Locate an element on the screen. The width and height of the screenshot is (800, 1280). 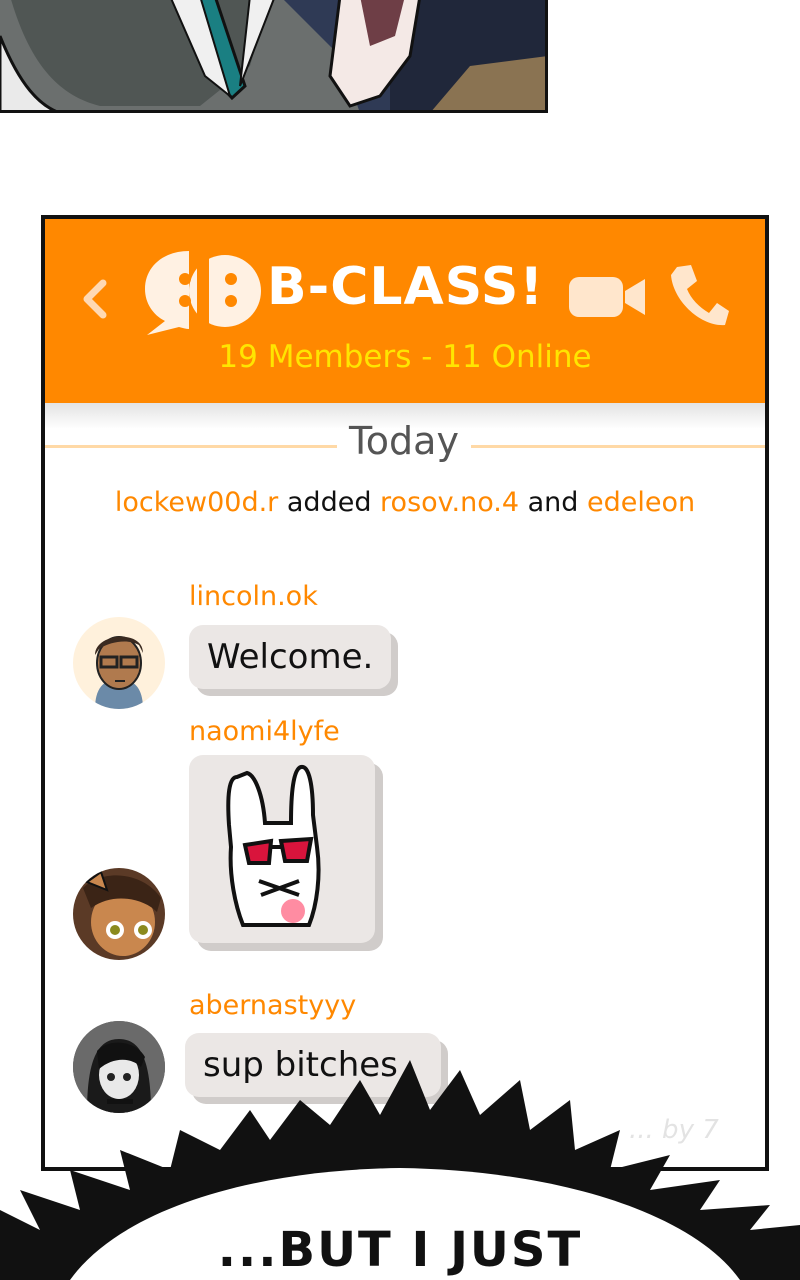
message-username: abernastyyy is located at coordinates (272, 1005).